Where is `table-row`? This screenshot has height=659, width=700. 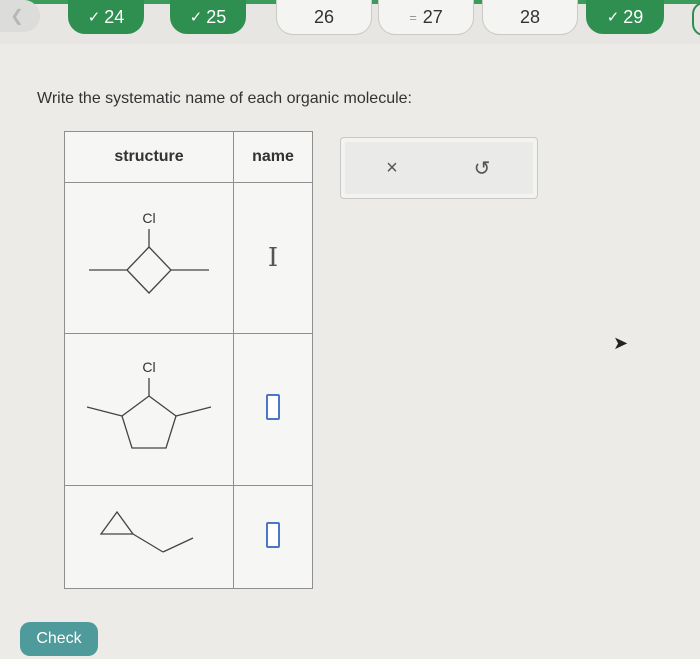 table-row is located at coordinates (188, 537).